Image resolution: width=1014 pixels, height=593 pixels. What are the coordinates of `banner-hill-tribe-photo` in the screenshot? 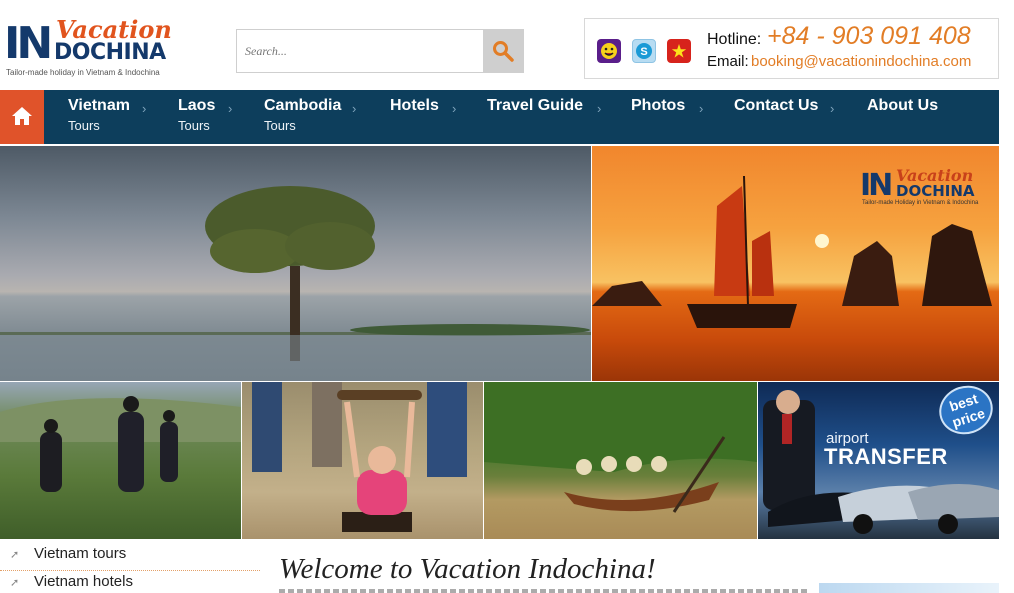 It's located at (120, 460).